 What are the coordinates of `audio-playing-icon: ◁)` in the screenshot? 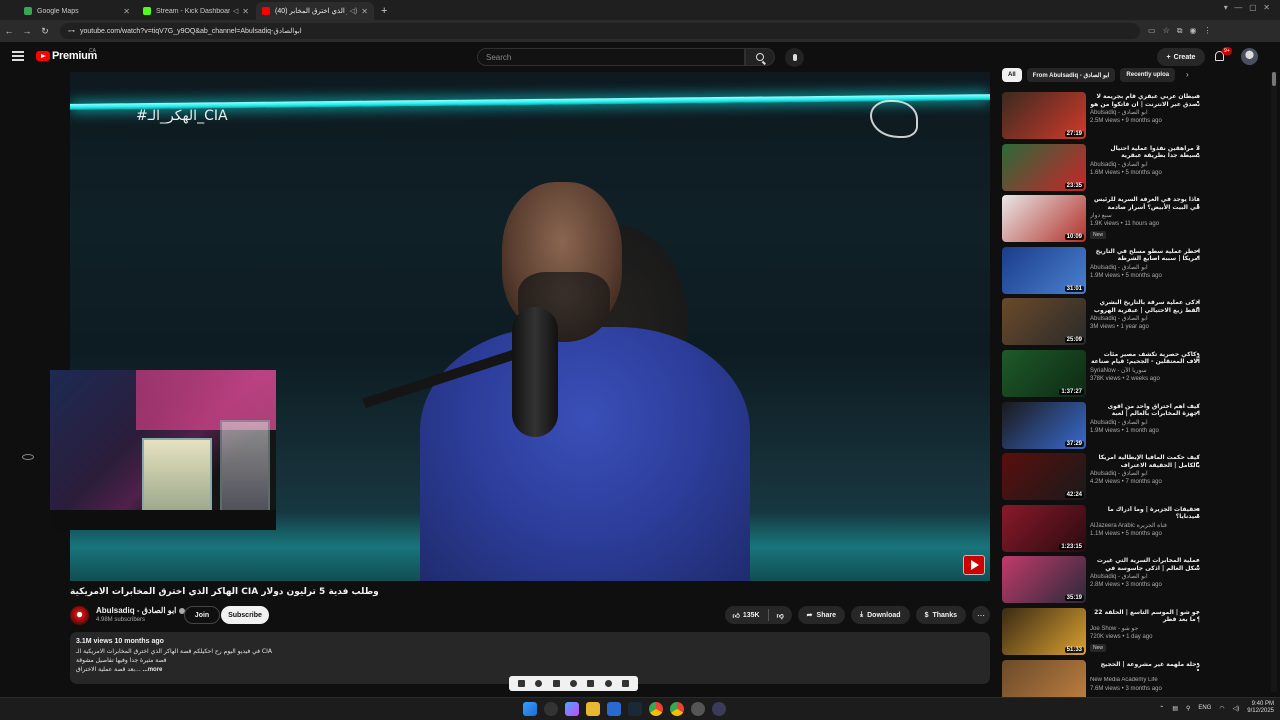 It's located at (354, 11).